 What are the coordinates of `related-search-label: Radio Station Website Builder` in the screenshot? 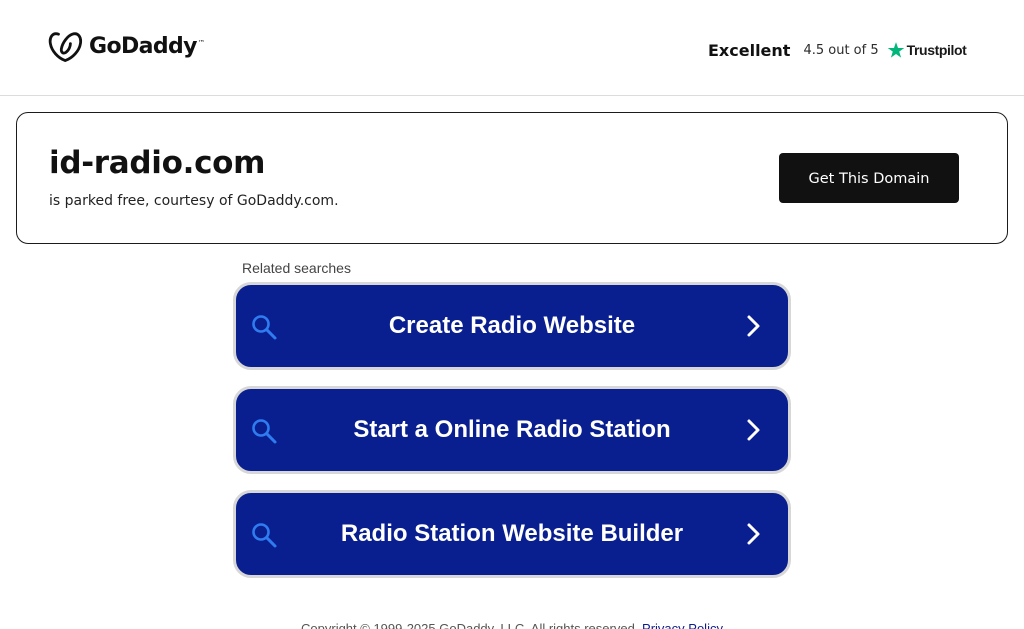 It's located at (512, 533).